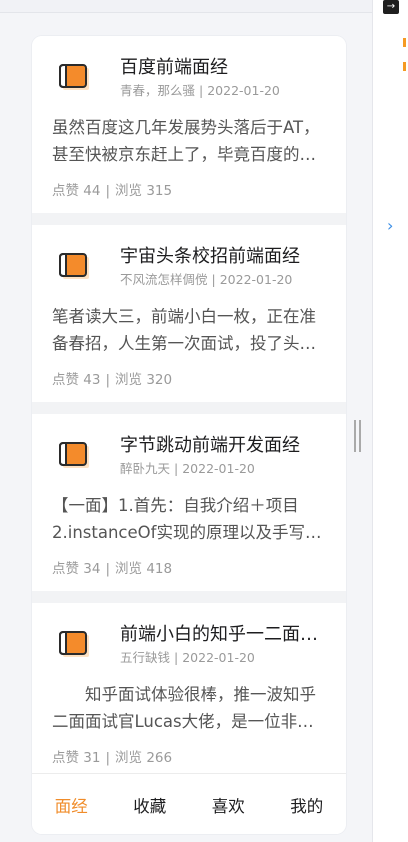 The image size is (408, 842). I want to click on article-views: 浏览 315, so click(144, 191).